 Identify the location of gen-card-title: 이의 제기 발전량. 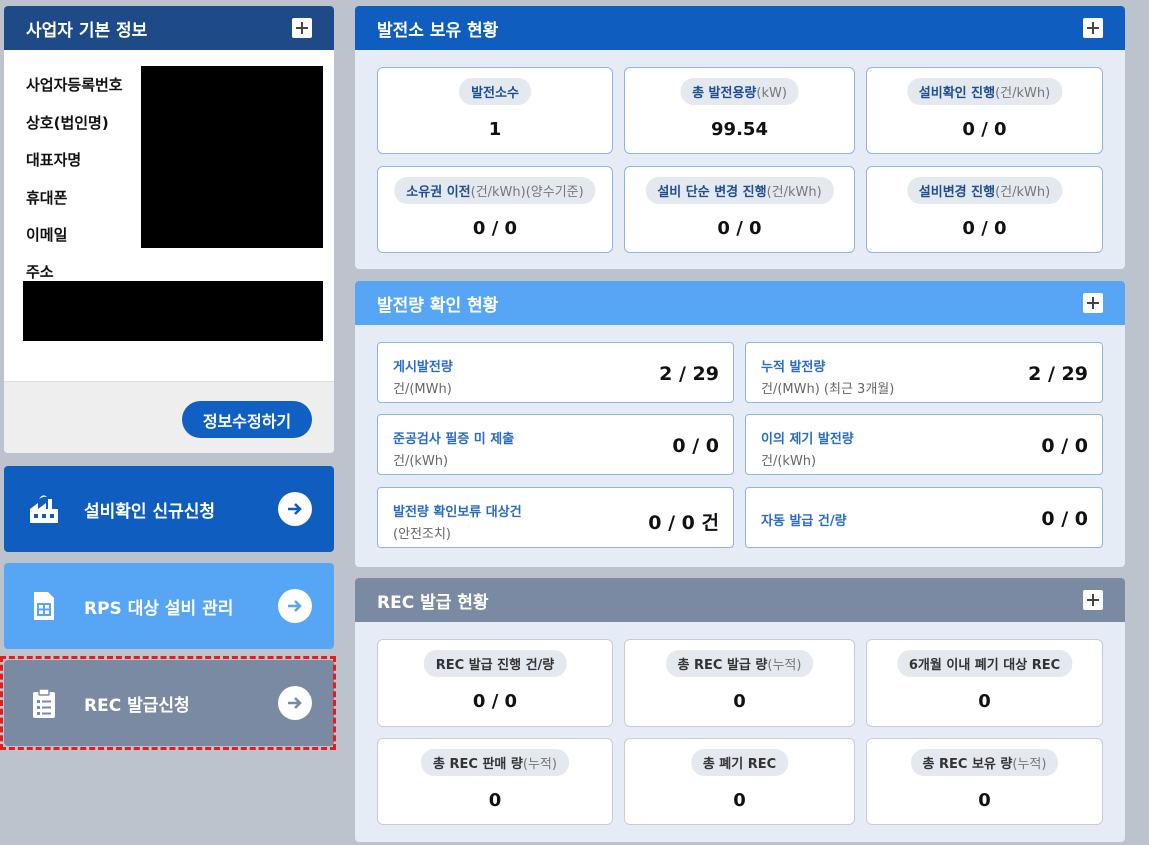
(807, 439).